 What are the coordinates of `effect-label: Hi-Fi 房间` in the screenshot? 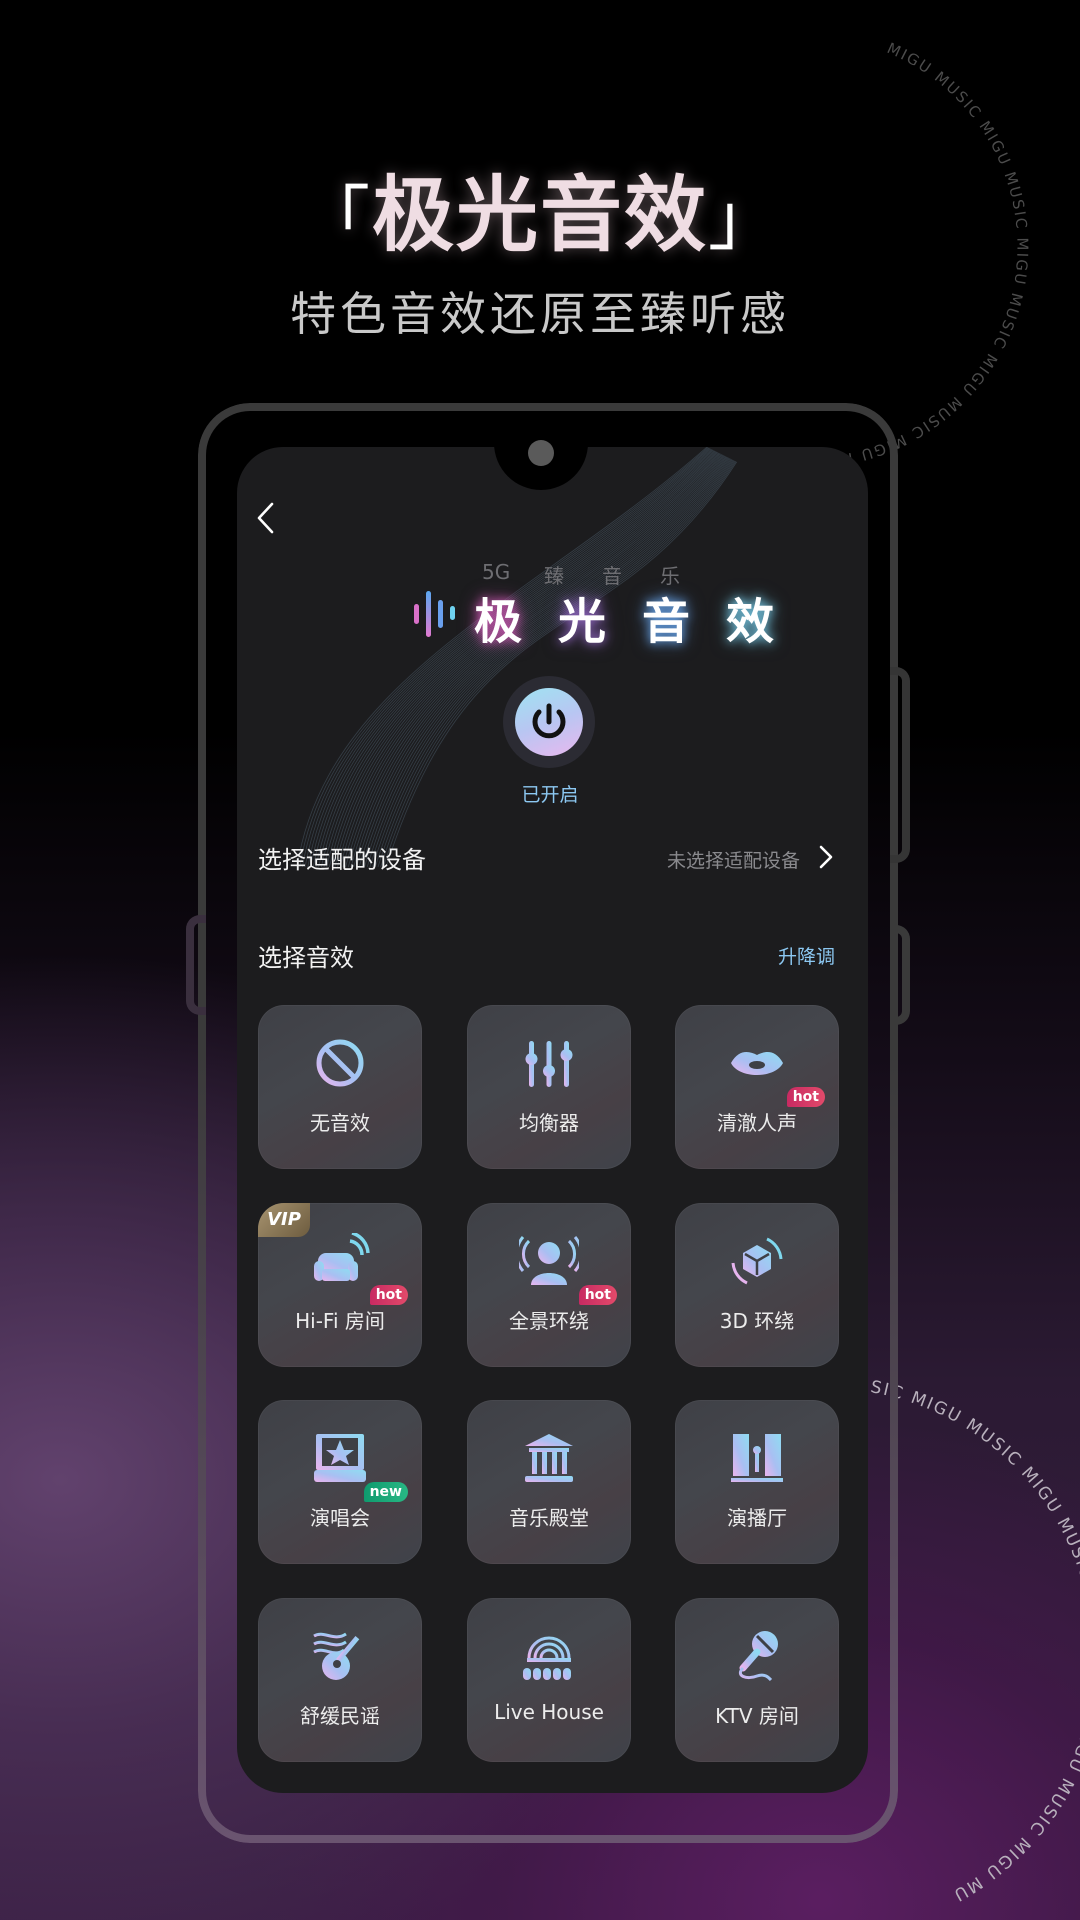 It's located at (340, 1321).